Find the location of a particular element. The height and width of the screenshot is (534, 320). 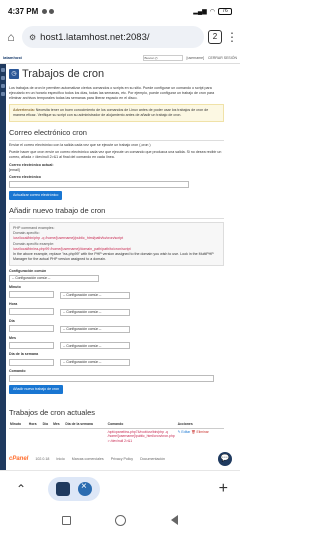

tune-icon: ⚙ is located at coordinates (32, 37).